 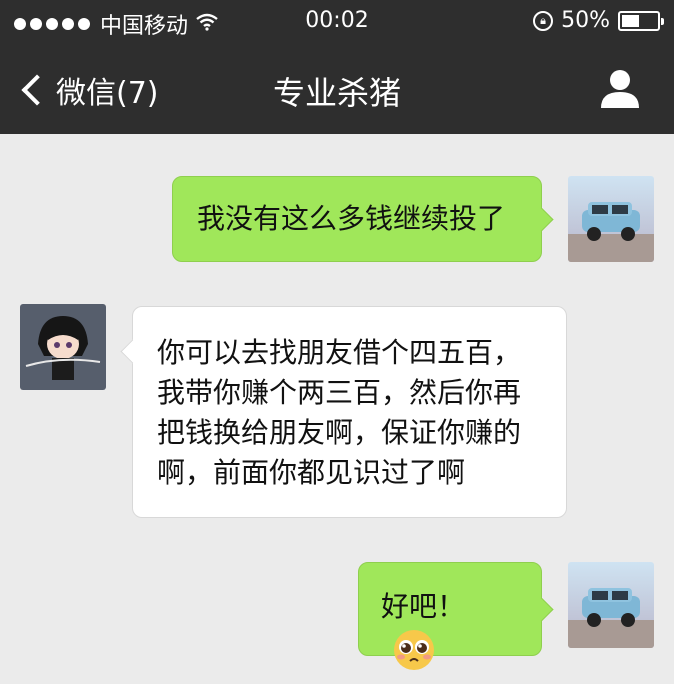 I want to click on status-bar: 中国移动 00:02 🔒︎ 50%, so click(x=337, y=22).